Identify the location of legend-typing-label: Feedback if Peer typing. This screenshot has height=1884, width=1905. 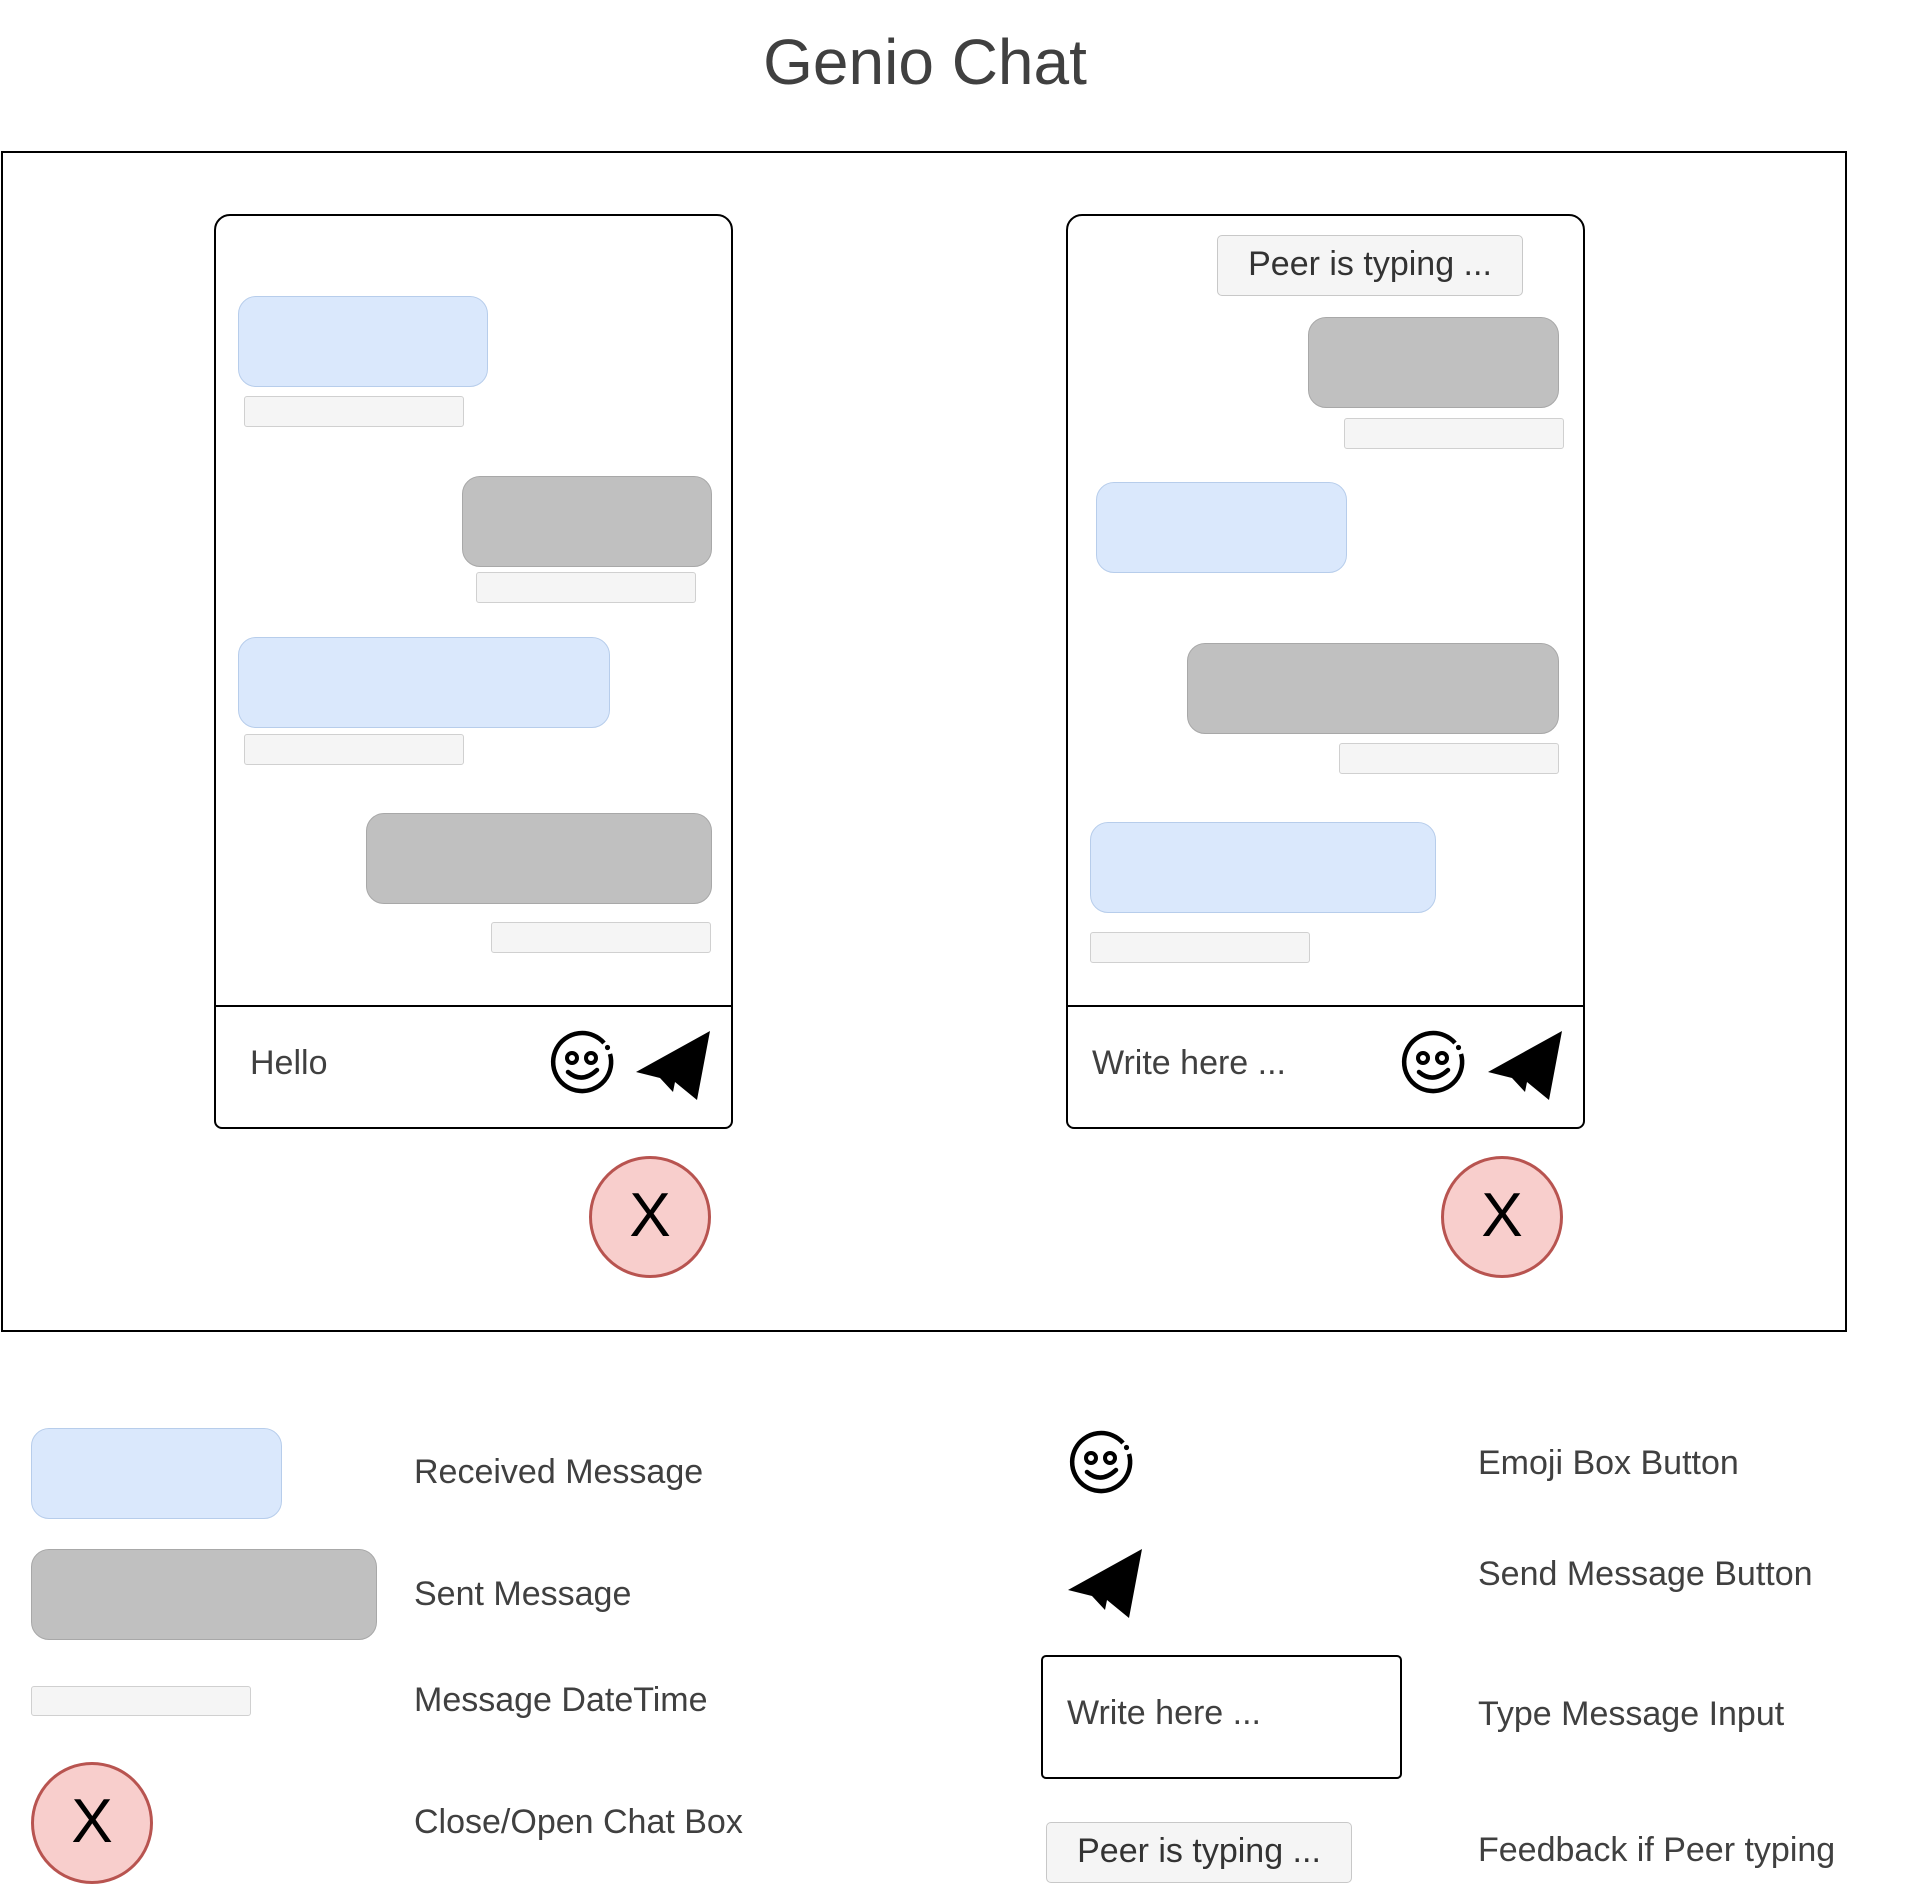
(1657, 1850).